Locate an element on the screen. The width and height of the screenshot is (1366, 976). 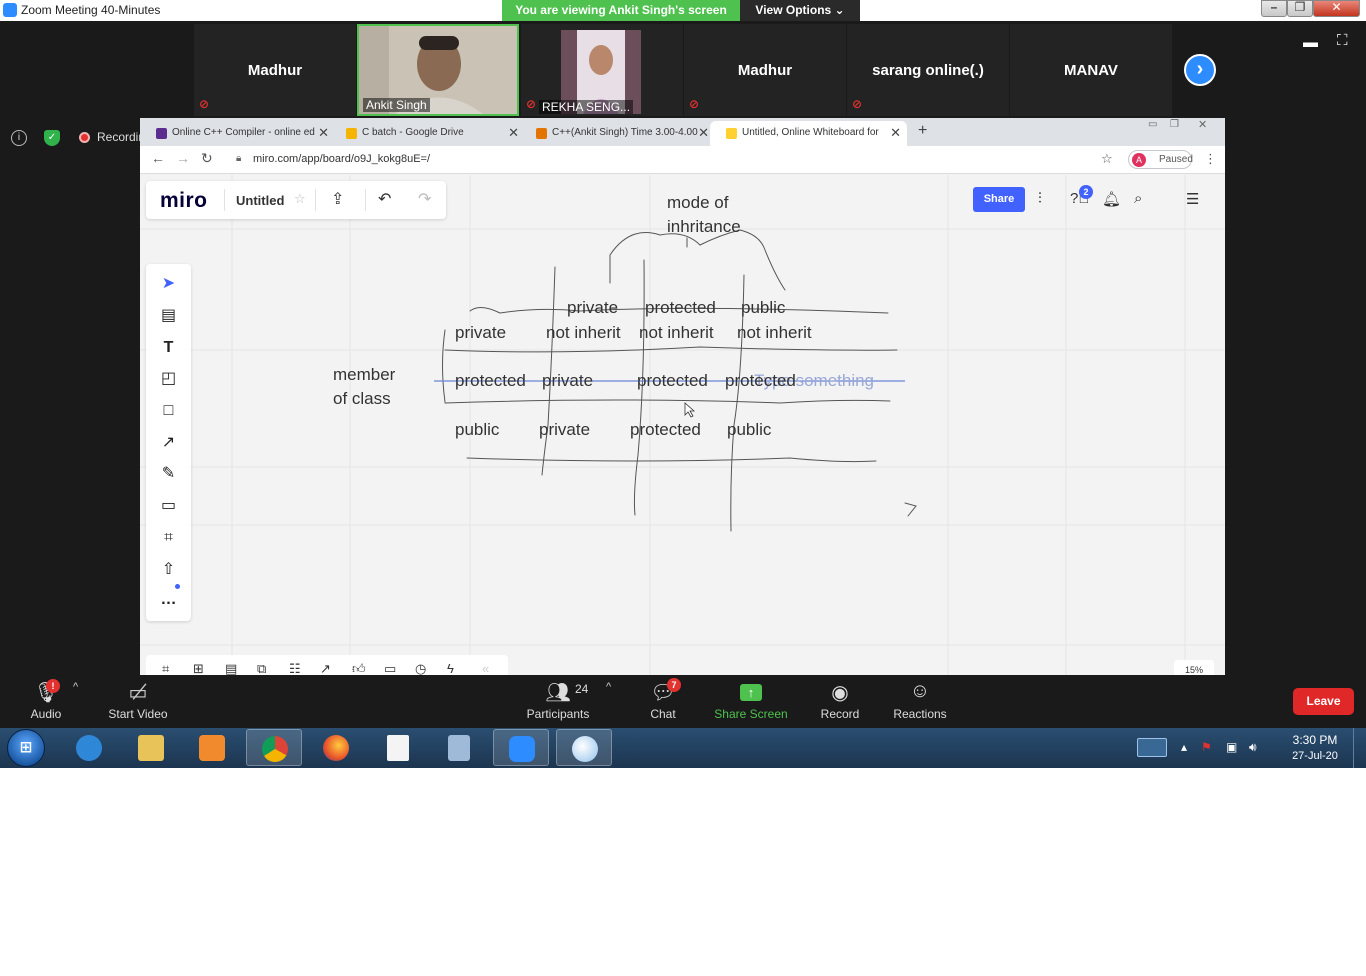
minimize-button: – is located at coordinates (1274, 8).